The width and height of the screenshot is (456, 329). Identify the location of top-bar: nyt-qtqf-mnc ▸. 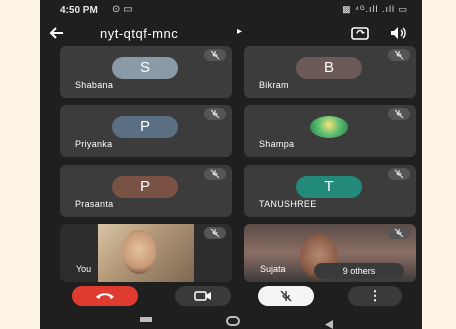
(231, 34).